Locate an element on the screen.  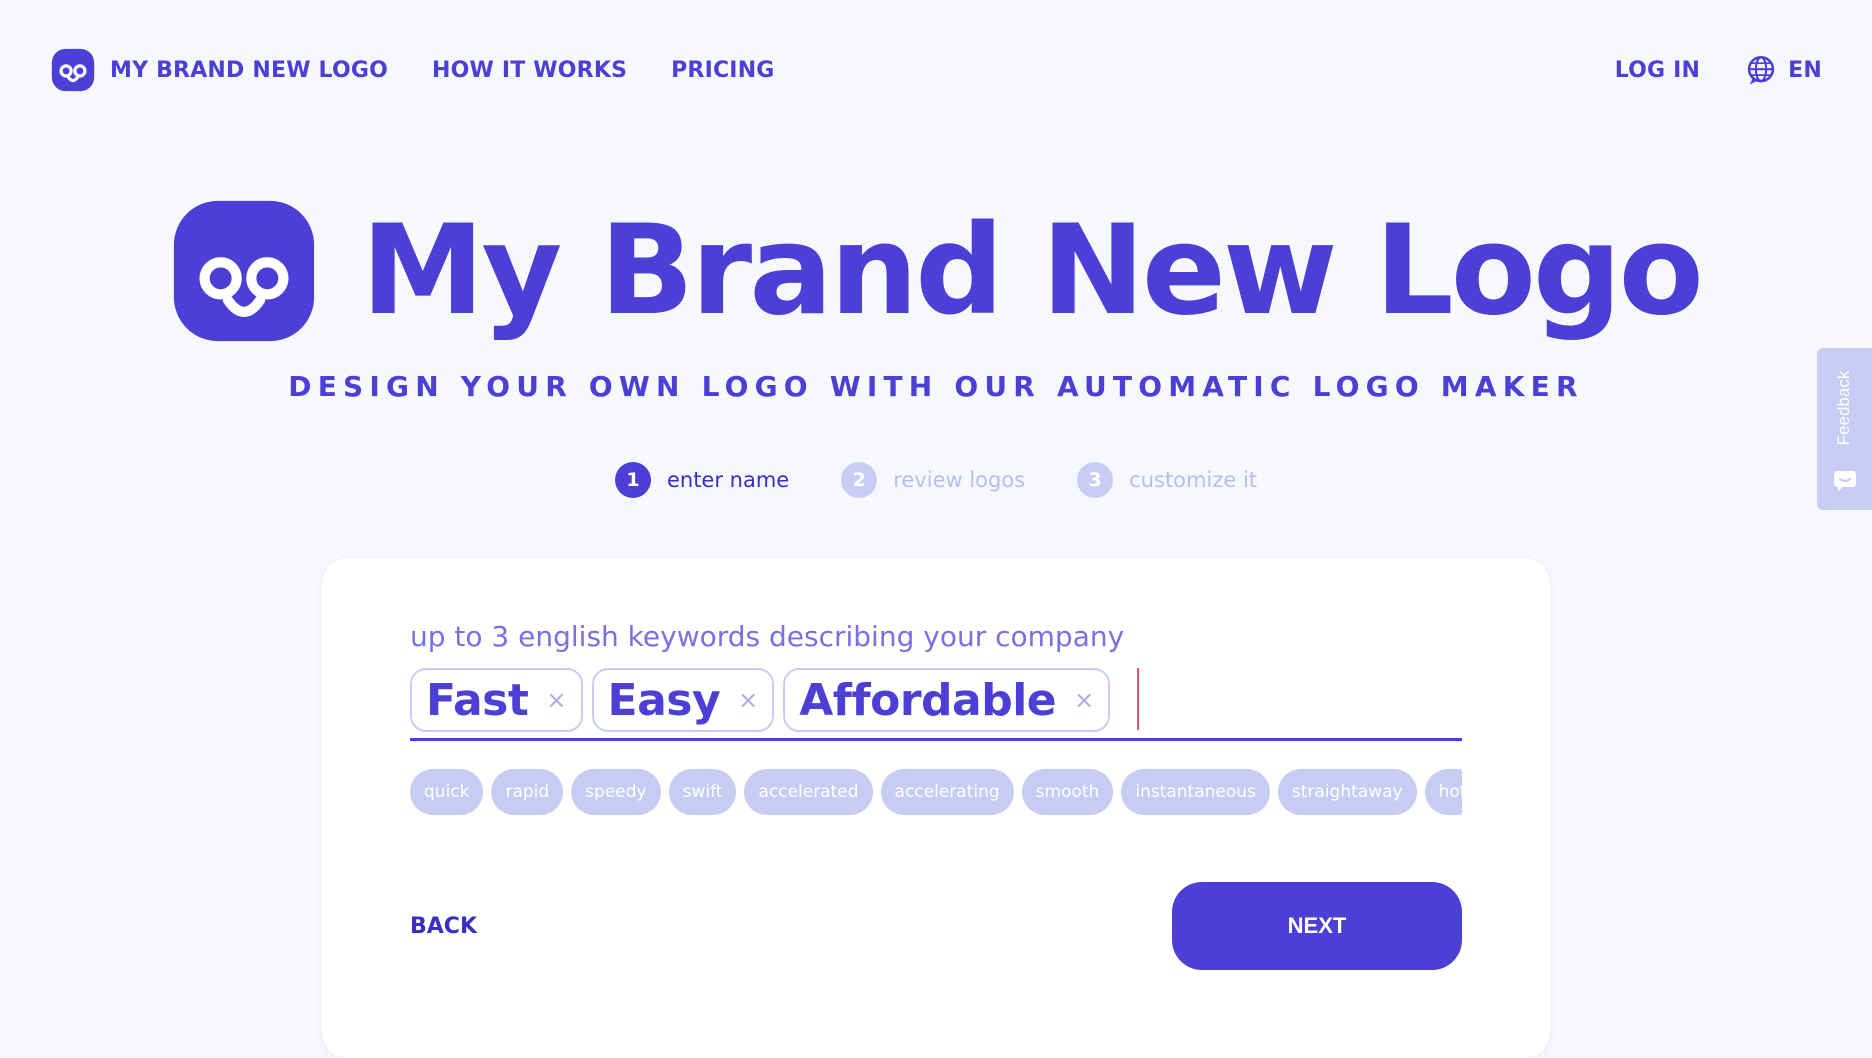
keyword-tag-text: Fast is located at coordinates (477, 700).